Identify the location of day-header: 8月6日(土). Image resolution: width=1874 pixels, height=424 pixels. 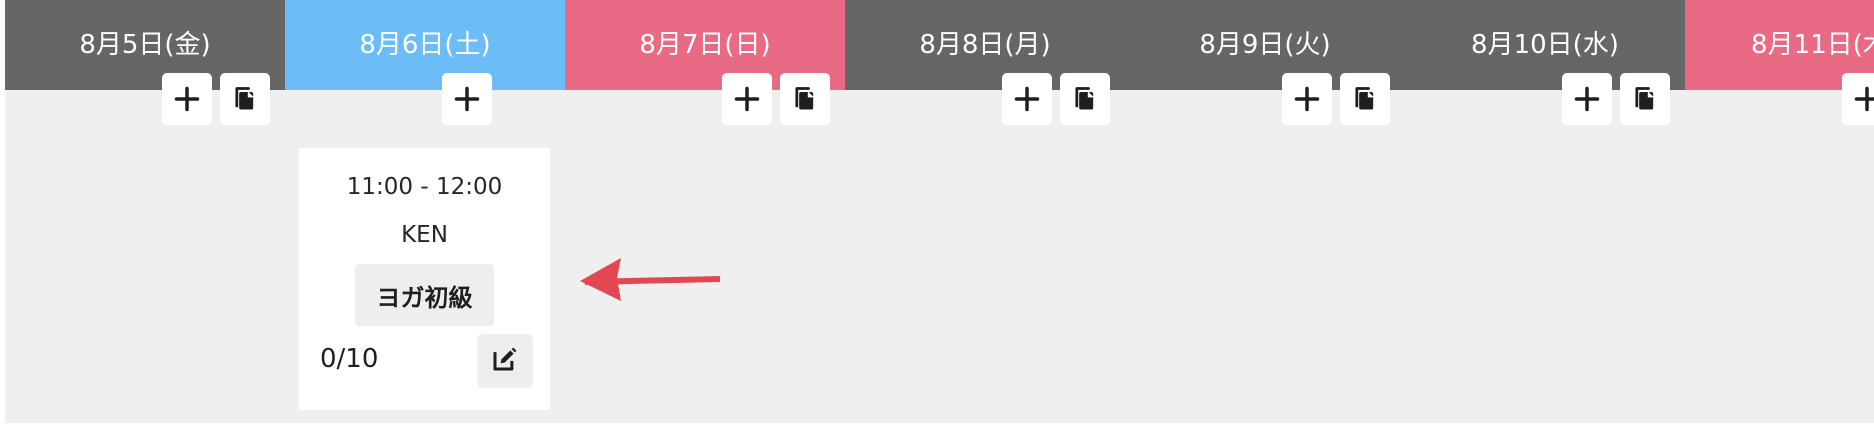
(425, 45).